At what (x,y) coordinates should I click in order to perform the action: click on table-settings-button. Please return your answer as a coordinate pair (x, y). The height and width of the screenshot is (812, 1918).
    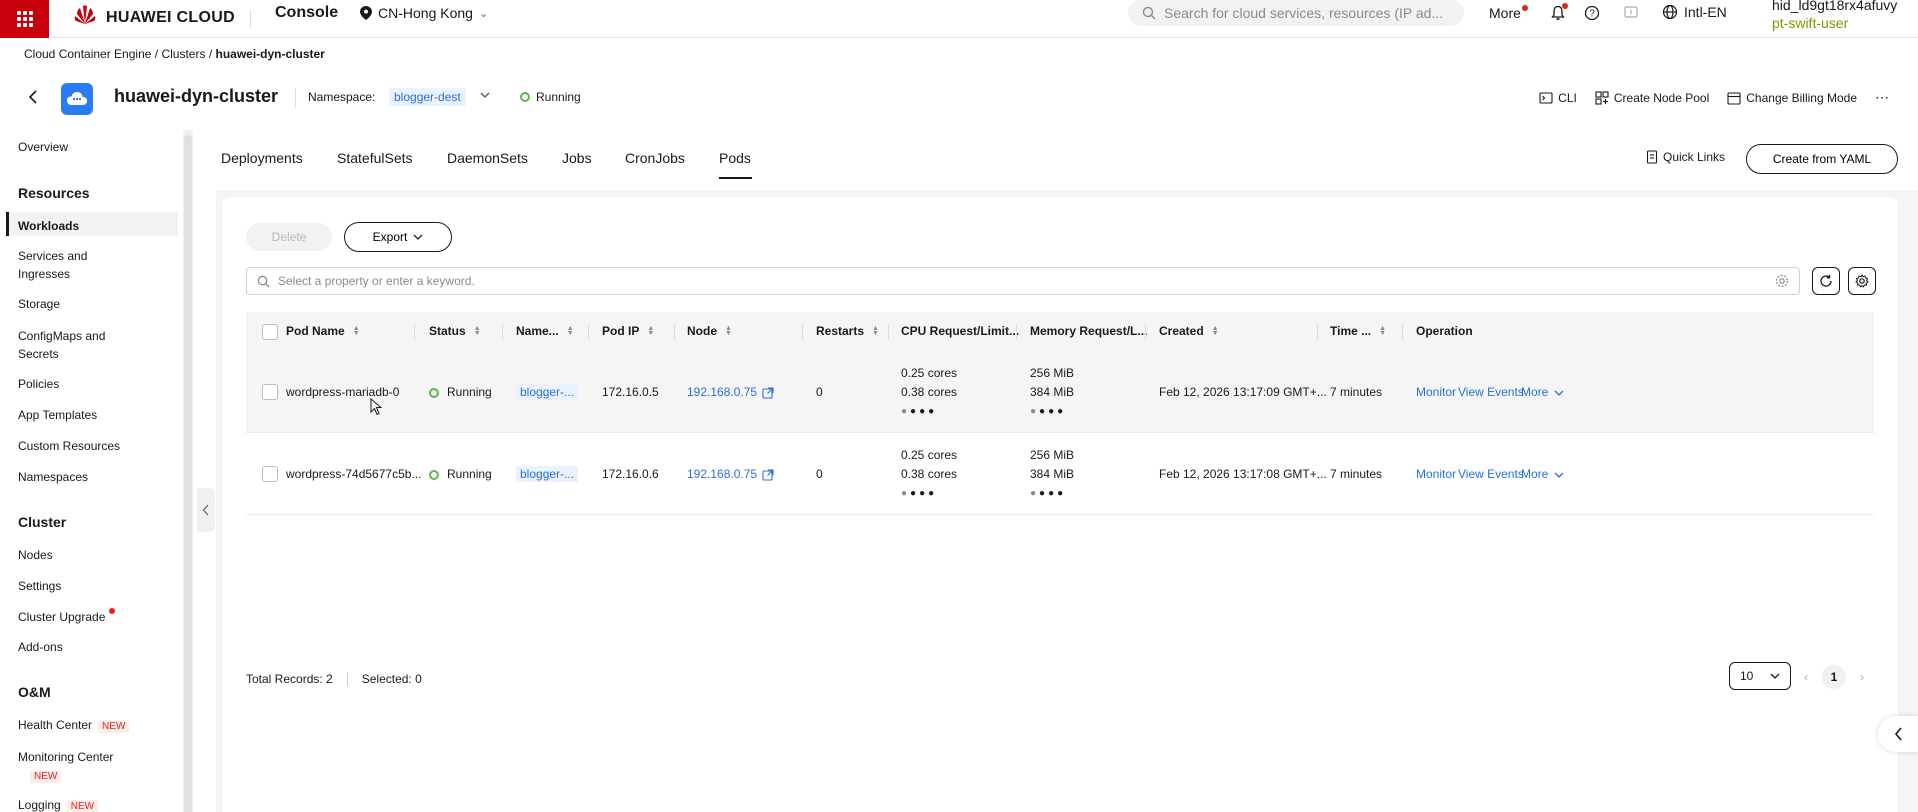
    Looking at the image, I should click on (1862, 281).